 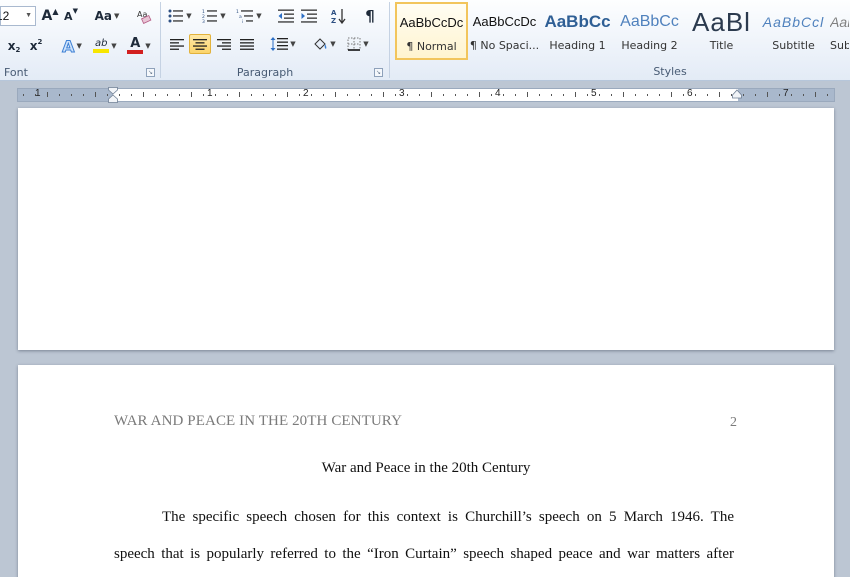 What do you see at coordinates (339, 16) in the screenshot?
I see `sort-button: A Z` at bounding box center [339, 16].